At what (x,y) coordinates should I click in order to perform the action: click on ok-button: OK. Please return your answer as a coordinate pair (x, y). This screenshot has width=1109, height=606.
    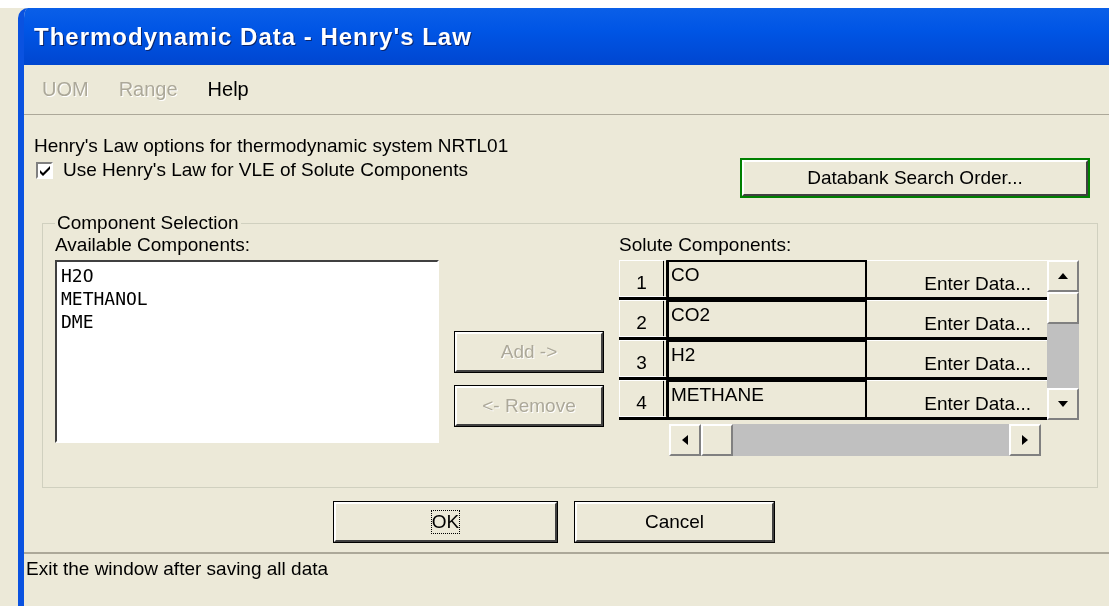
    Looking at the image, I should click on (445, 522).